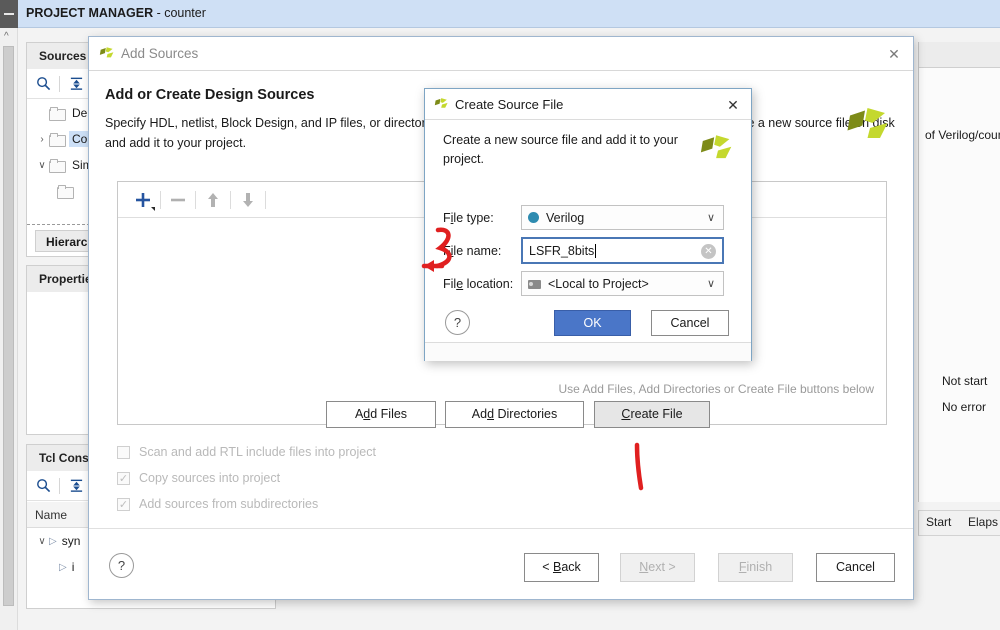 This screenshot has width=1000, height=630. I want to click on create-file-button: Create File, so click(652, 414).